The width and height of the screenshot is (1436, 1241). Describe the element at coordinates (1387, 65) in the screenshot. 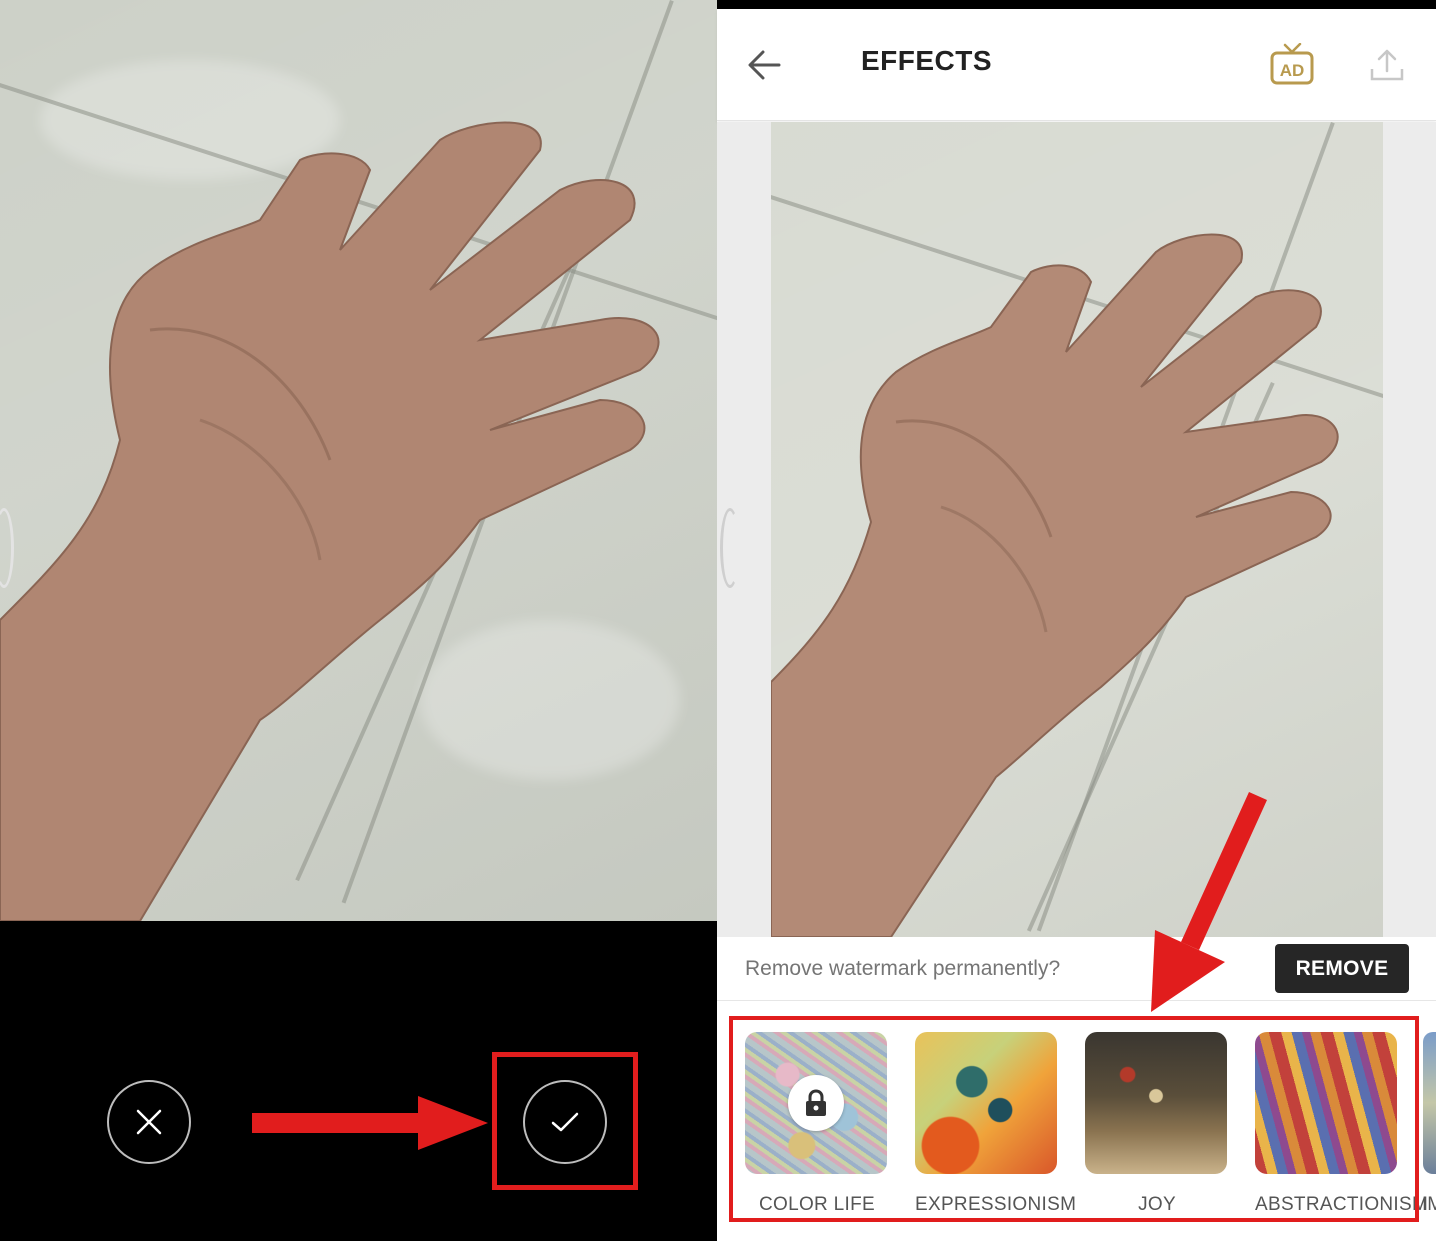

I see `upload-icon` at that location.